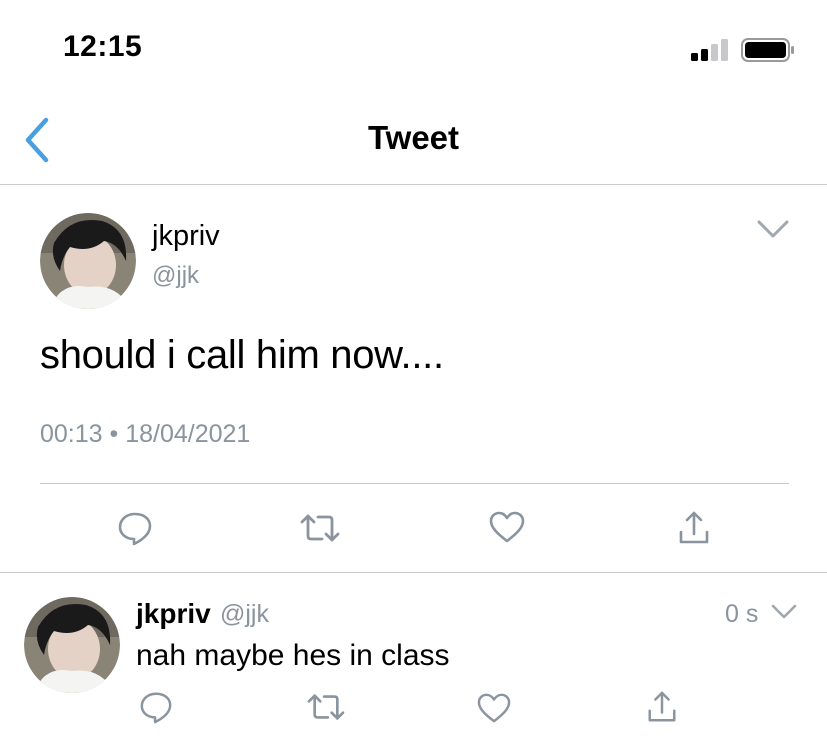 Image resolution: width=827 pixels, height=744 pixels. Describe the element at coordinates (507, 527) in the screenshot. I see `like-icon` at that location.